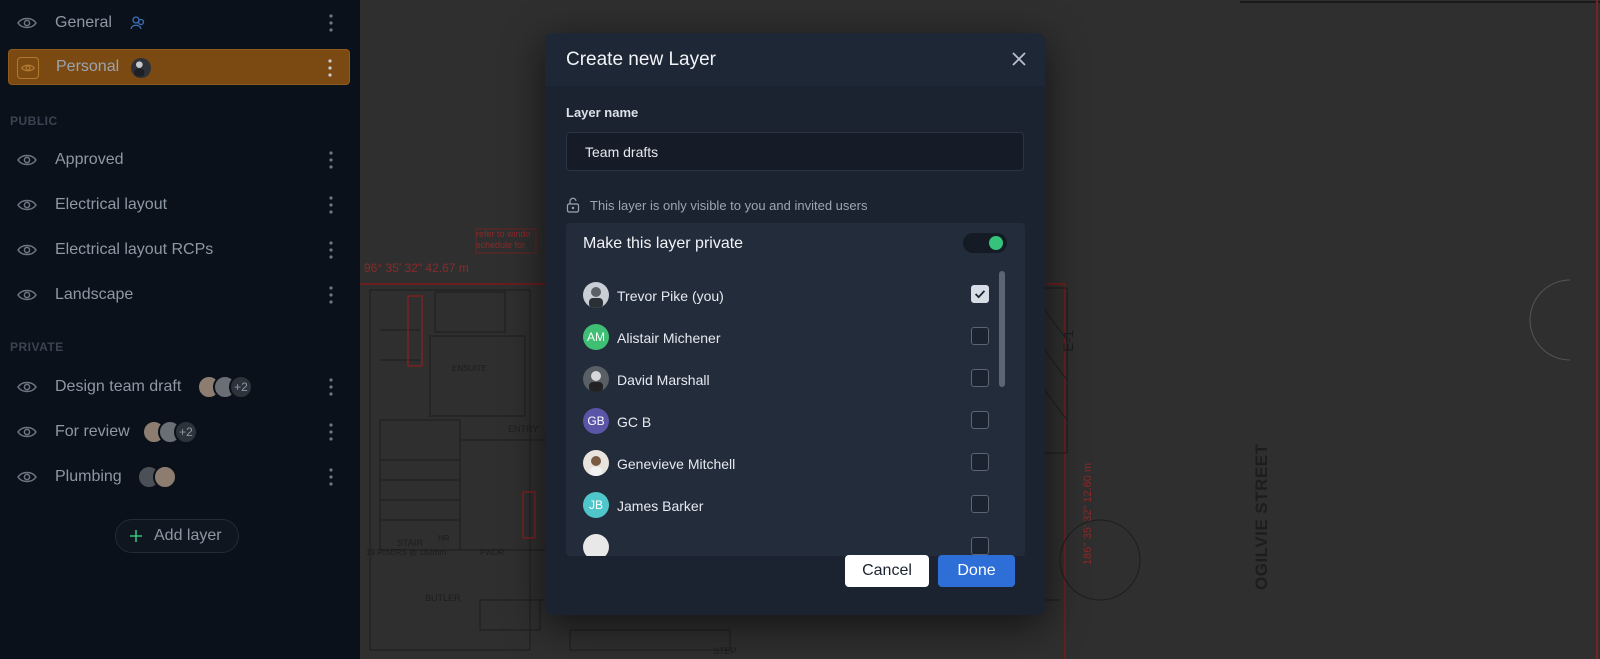 Image resolution: width=1600 pixels, height=659 pixels. Describe the element at coordinates (573, 205) in the screenshot. I see `unlock-icon` at that location.